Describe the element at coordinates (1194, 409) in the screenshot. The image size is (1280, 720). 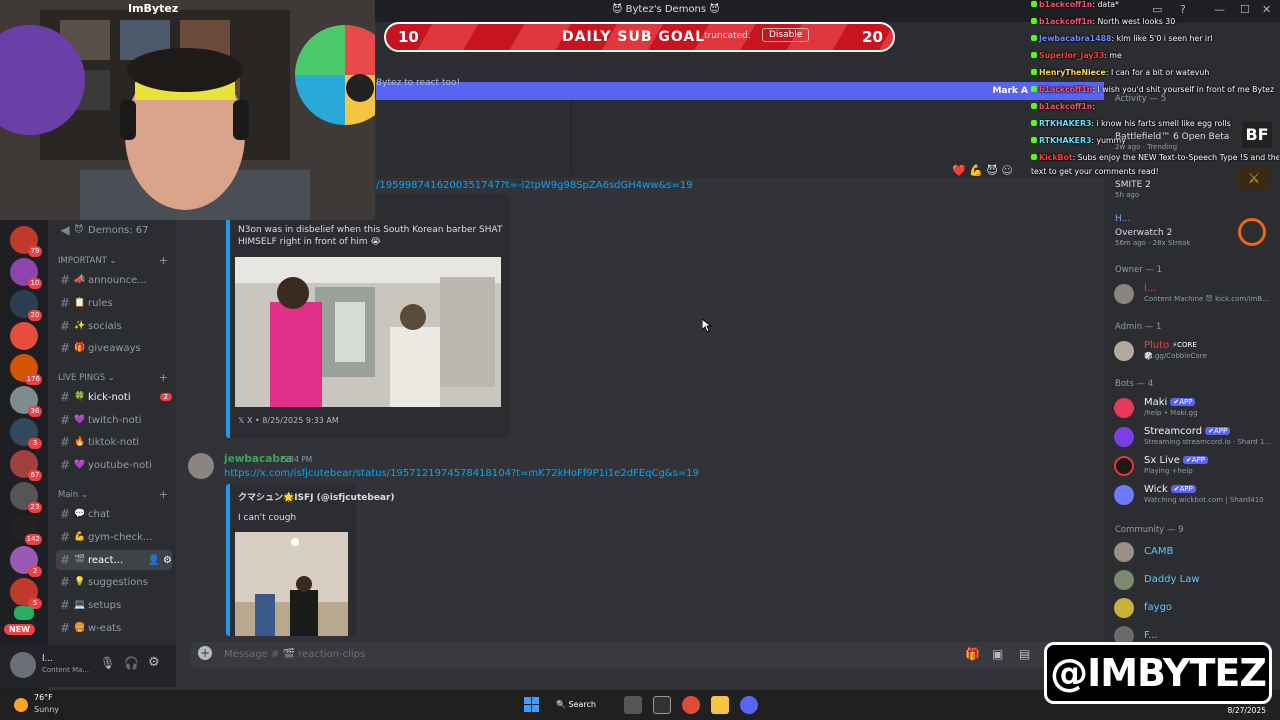
I see `member-bot: Maki ✔APP /help • Maki.gg` at that location.